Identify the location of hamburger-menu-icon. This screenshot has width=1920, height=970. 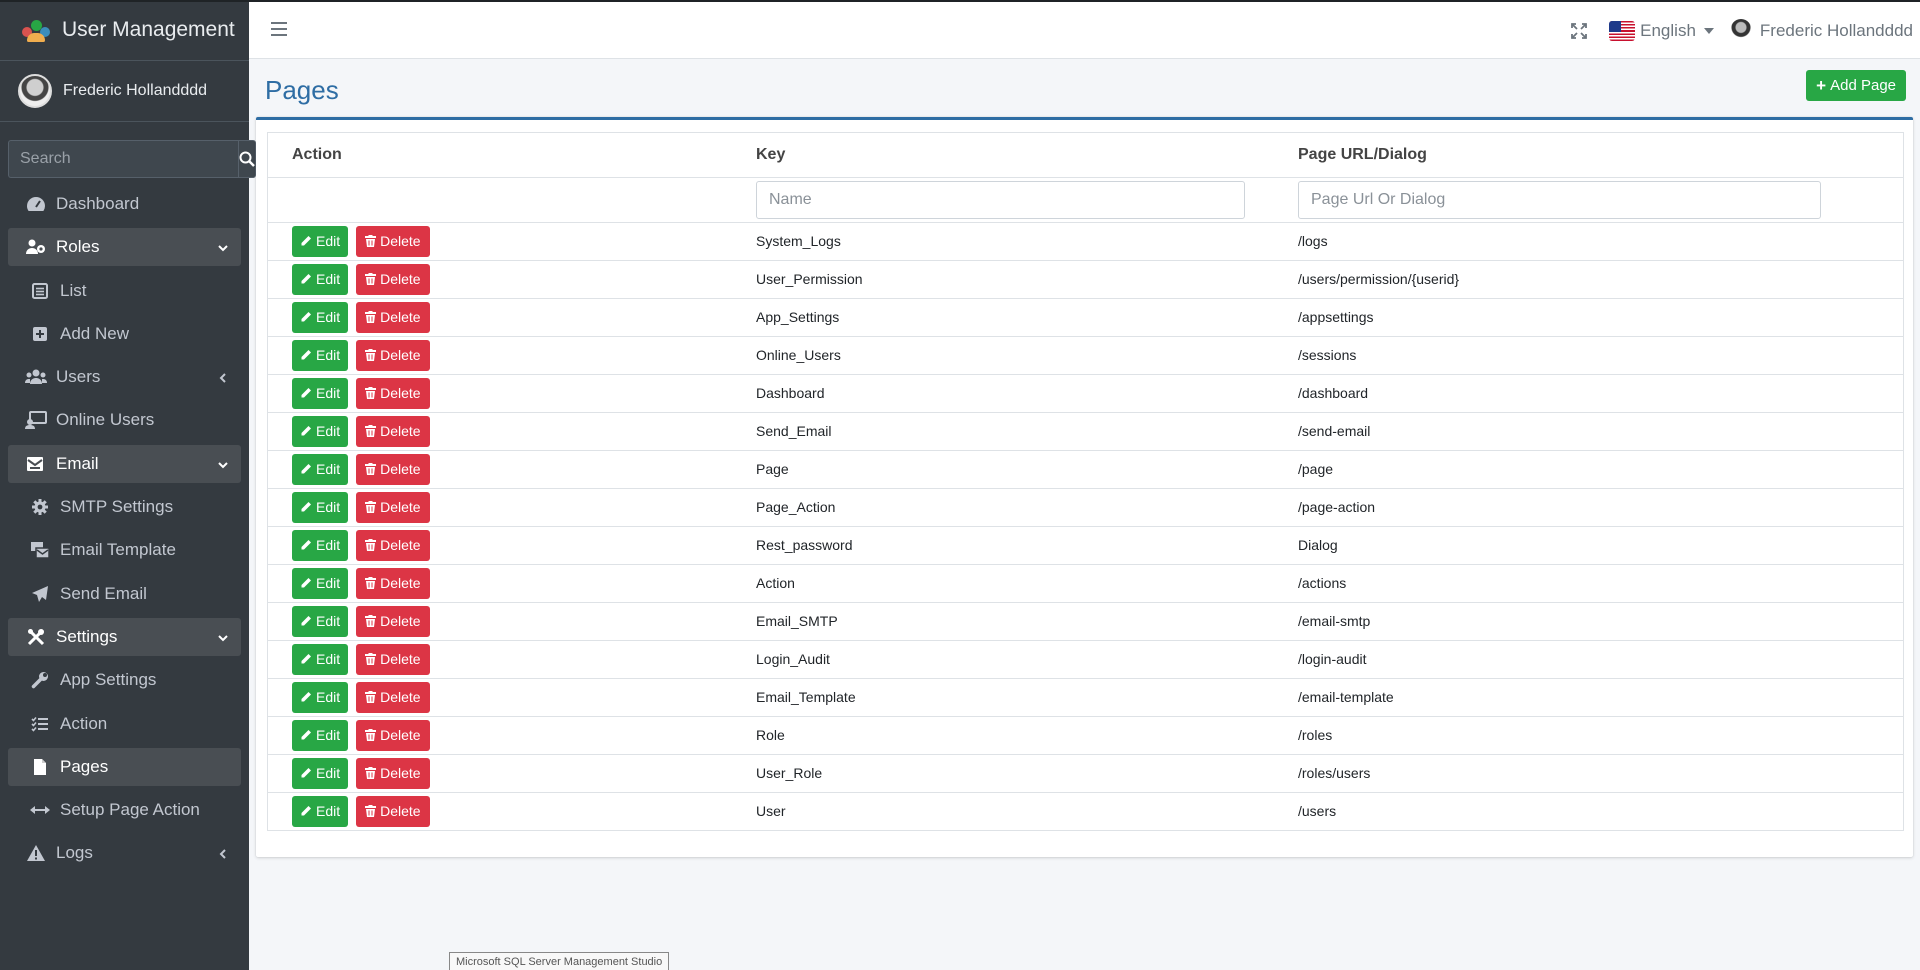
(279, 29).